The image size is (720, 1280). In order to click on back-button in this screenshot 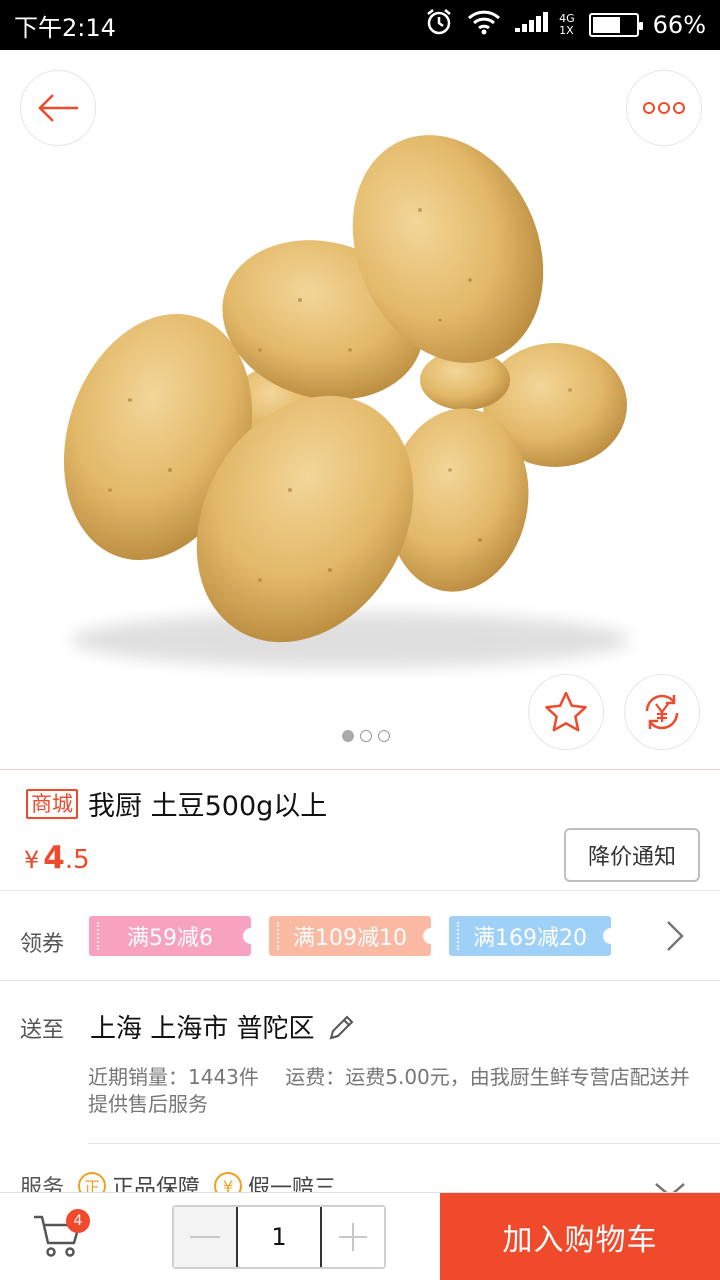, I will do `click(58, 108)`.